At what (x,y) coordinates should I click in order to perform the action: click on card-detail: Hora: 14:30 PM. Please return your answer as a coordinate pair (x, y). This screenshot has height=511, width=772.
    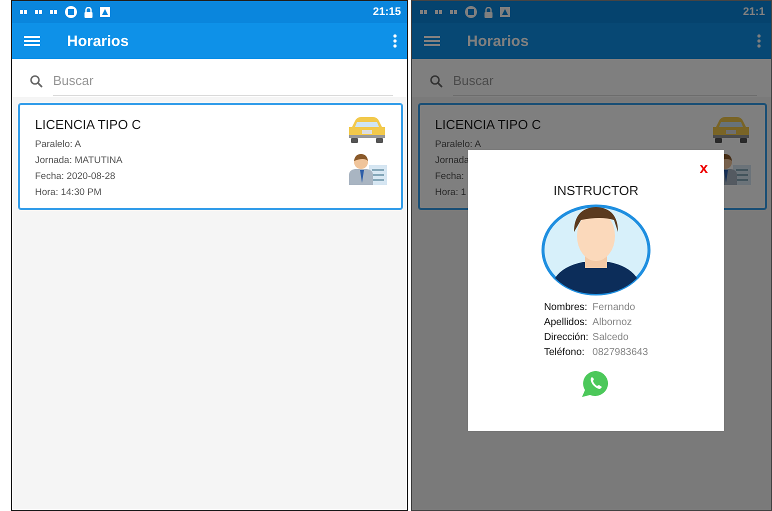
    Looking at the image, I should click on (69, 193).